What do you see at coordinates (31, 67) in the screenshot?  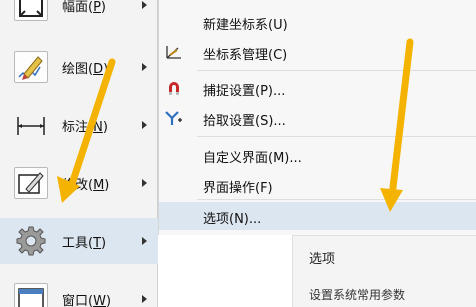 I see `draw-pencil-icon` at bounding box center [31, 67].